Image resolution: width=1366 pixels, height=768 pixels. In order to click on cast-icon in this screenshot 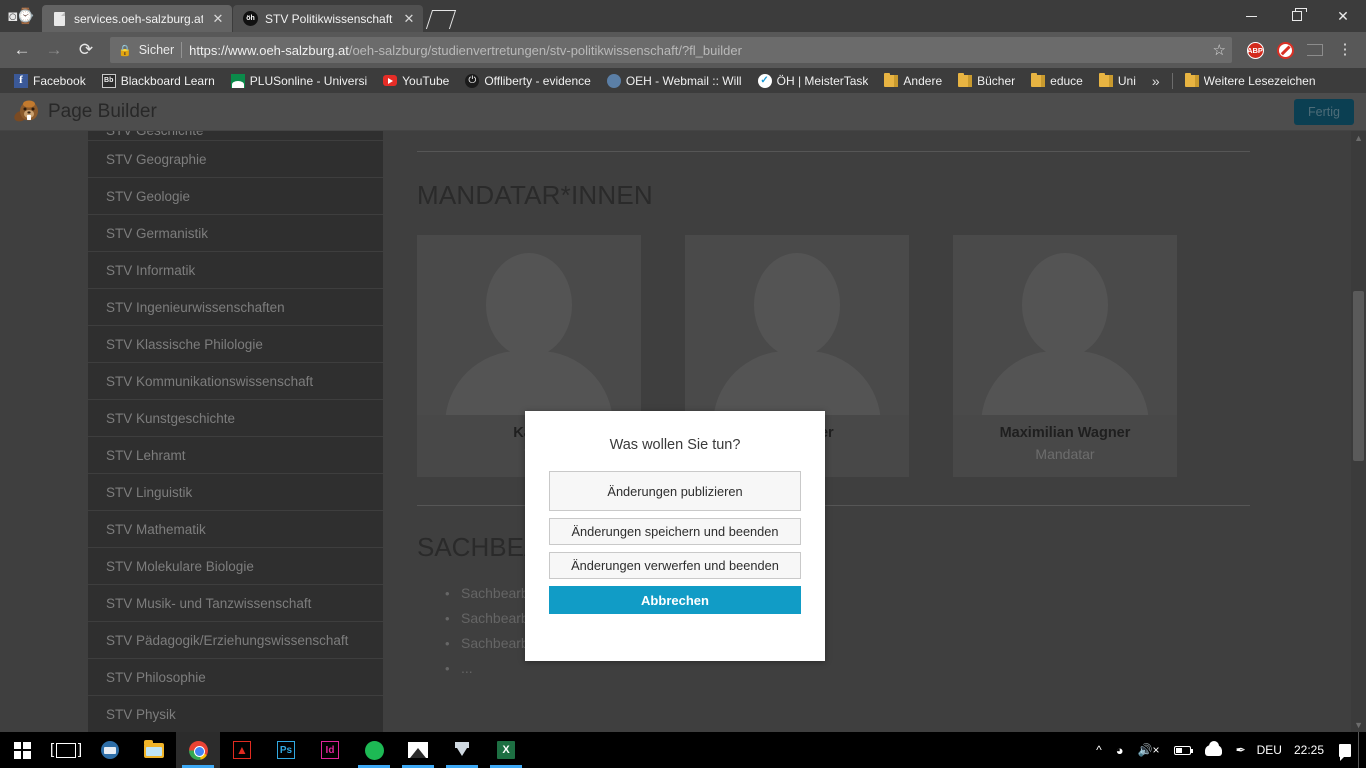, I will do `click(1315, 50)`.